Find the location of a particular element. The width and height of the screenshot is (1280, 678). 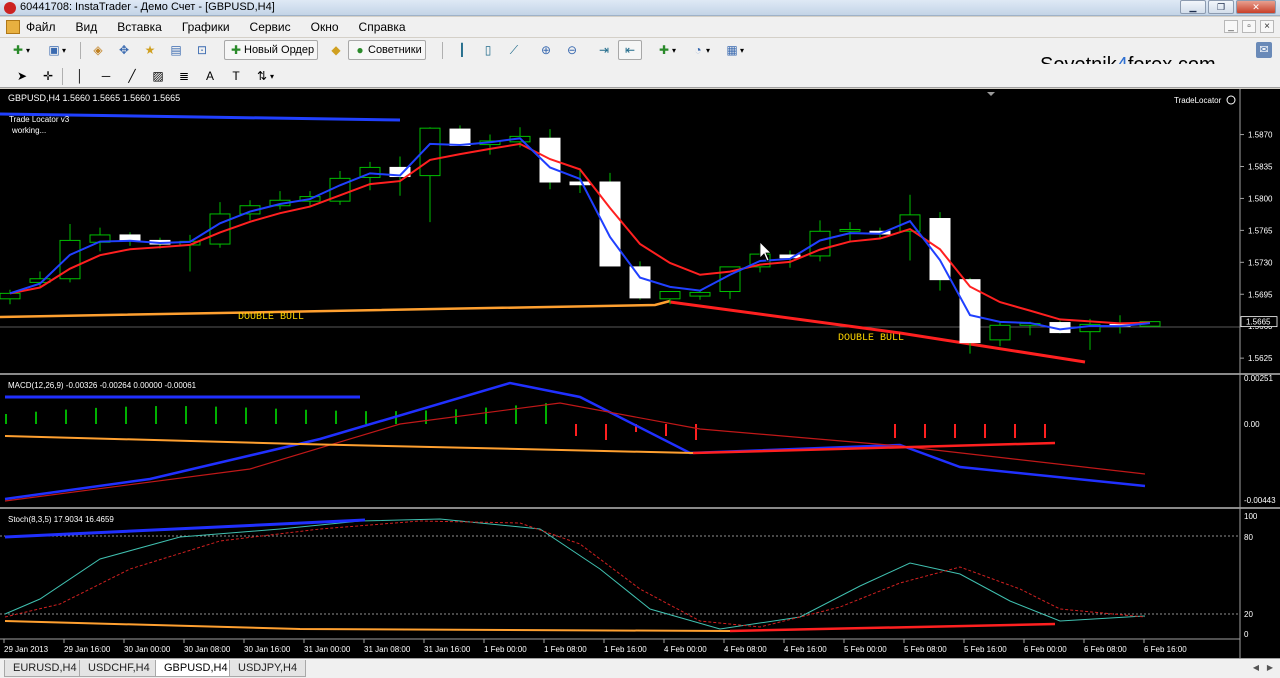

macd-axis-label: -0.00443 is located at coordinates (1260, 500).